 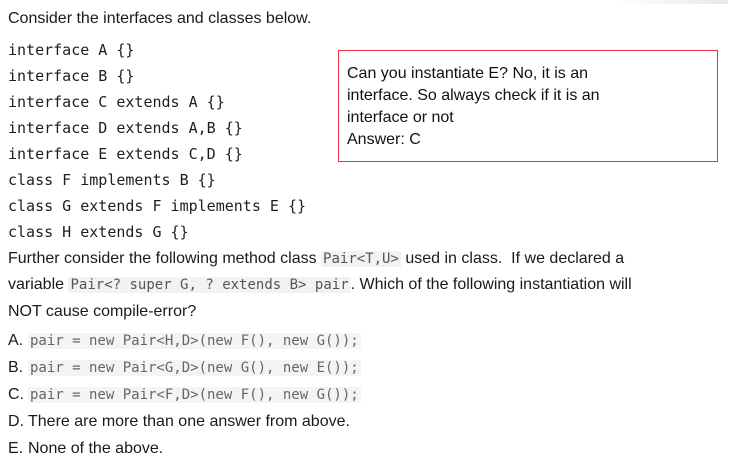 What do you see at coordinates (16, 367) in the screenshot?
I see `option-b-letter: B.` at bounding box center [16, 367].